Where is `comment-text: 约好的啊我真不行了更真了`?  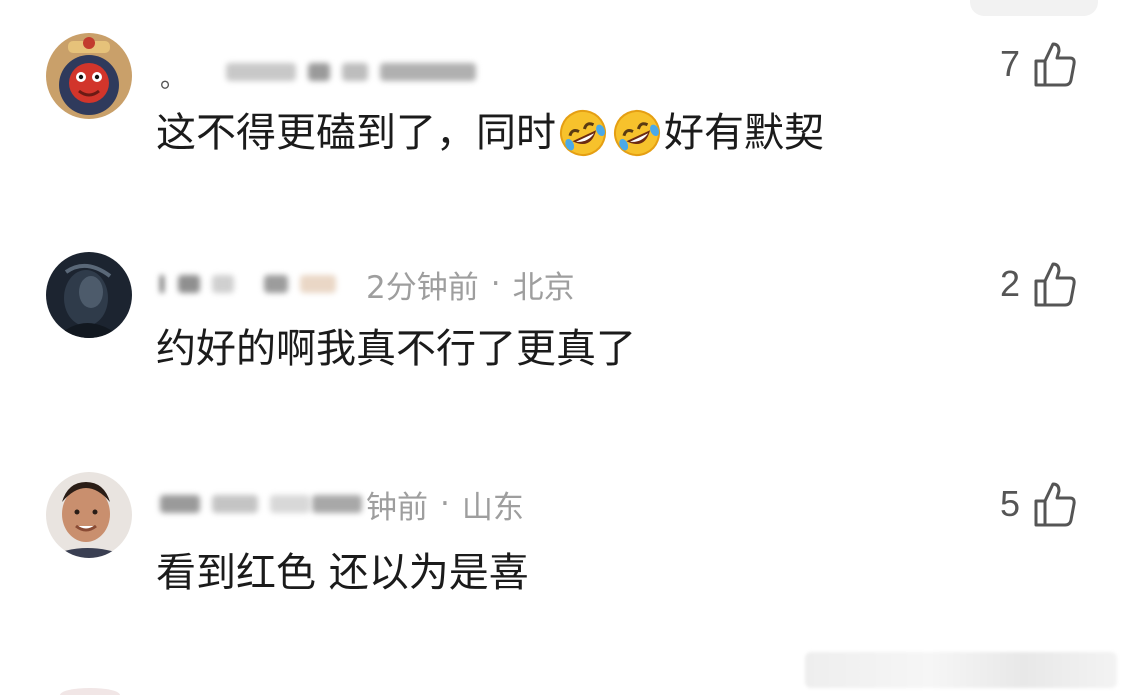
comment-text: 约好的啊我真不行了更真了 is located at coordinates (396, 349).